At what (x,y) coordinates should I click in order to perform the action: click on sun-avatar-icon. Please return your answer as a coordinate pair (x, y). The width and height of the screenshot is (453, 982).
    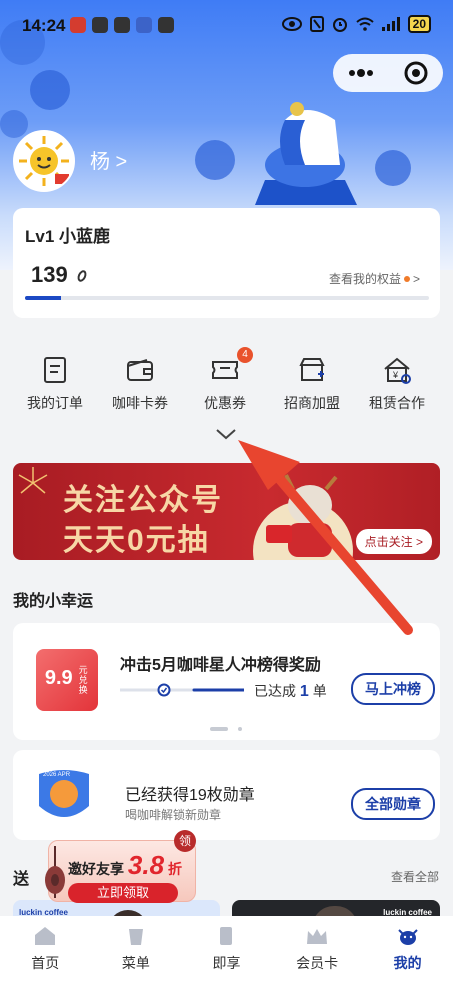
    Looking at the image, I should click on (44, 161).